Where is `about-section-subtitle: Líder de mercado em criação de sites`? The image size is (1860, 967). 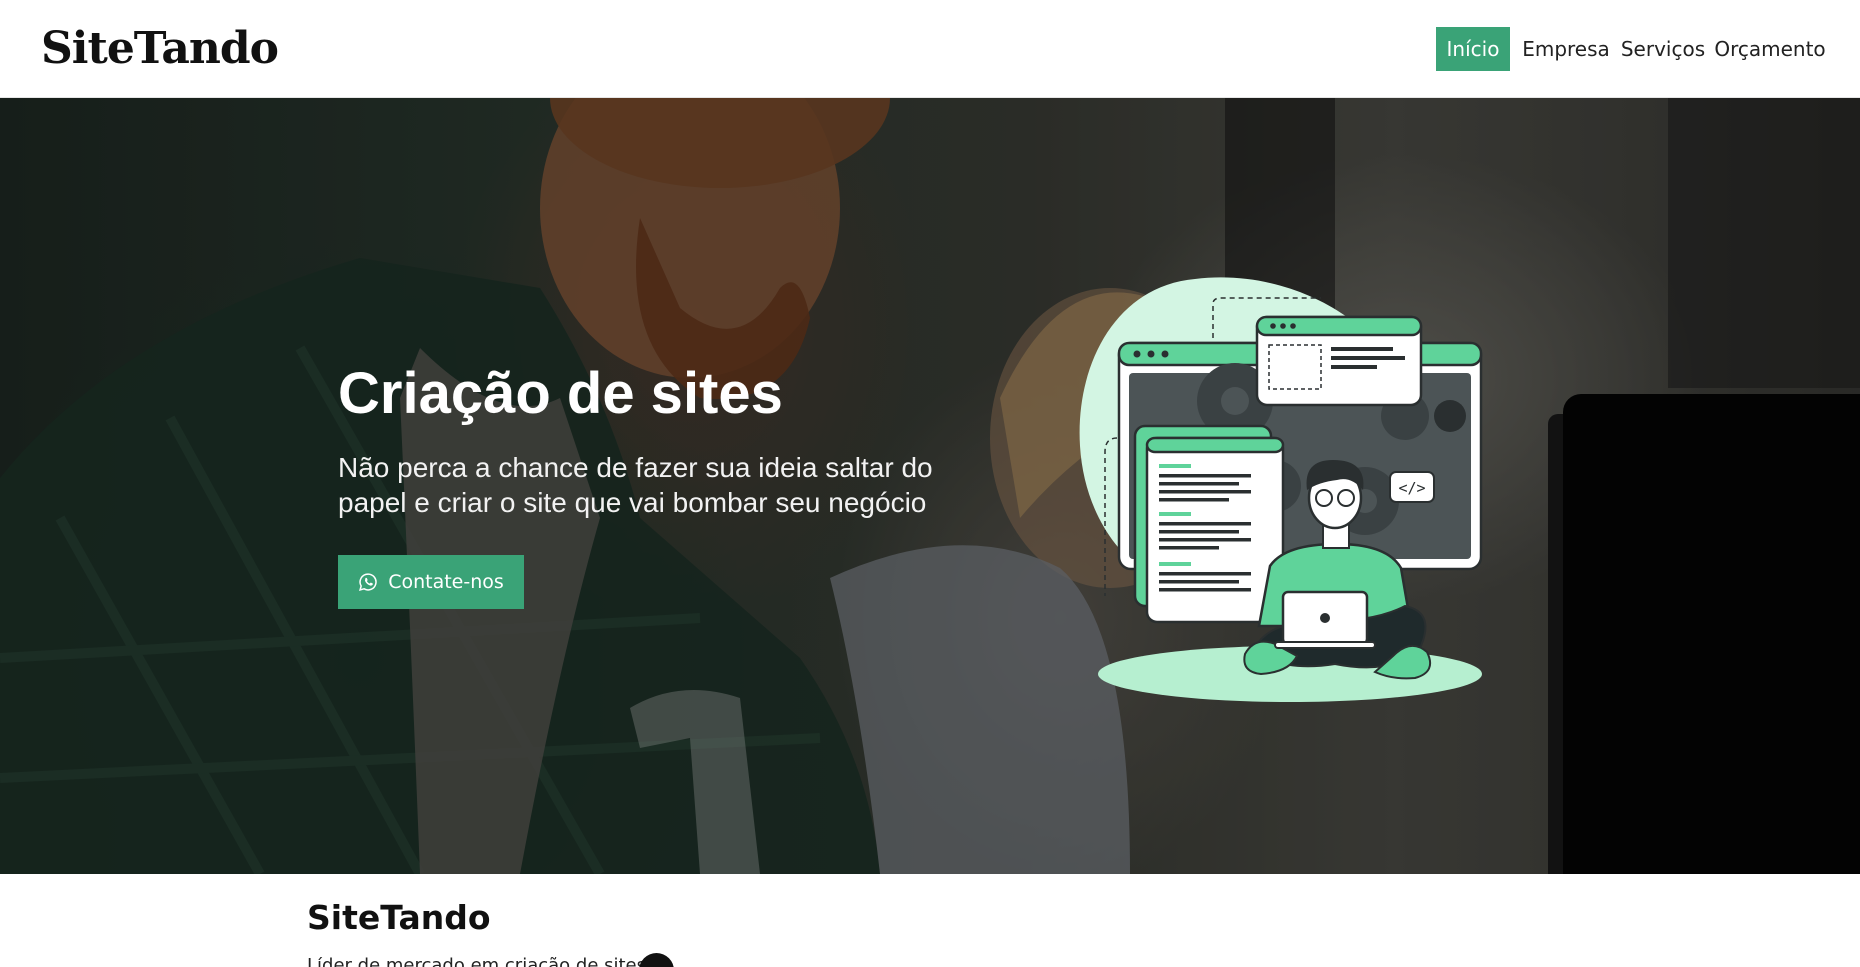 about-section-subtitle: Líder de mercado em criação de sites is located at coordinates (476, 962).